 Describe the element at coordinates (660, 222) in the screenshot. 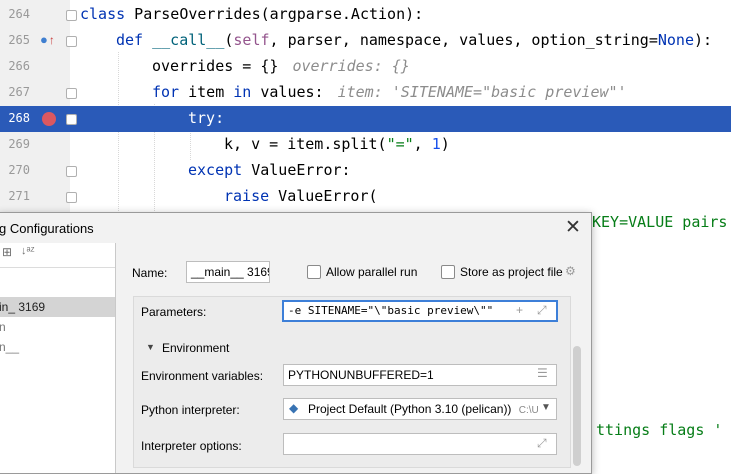

I see `code-fragment: KEY=VALUE pairs` at that location.